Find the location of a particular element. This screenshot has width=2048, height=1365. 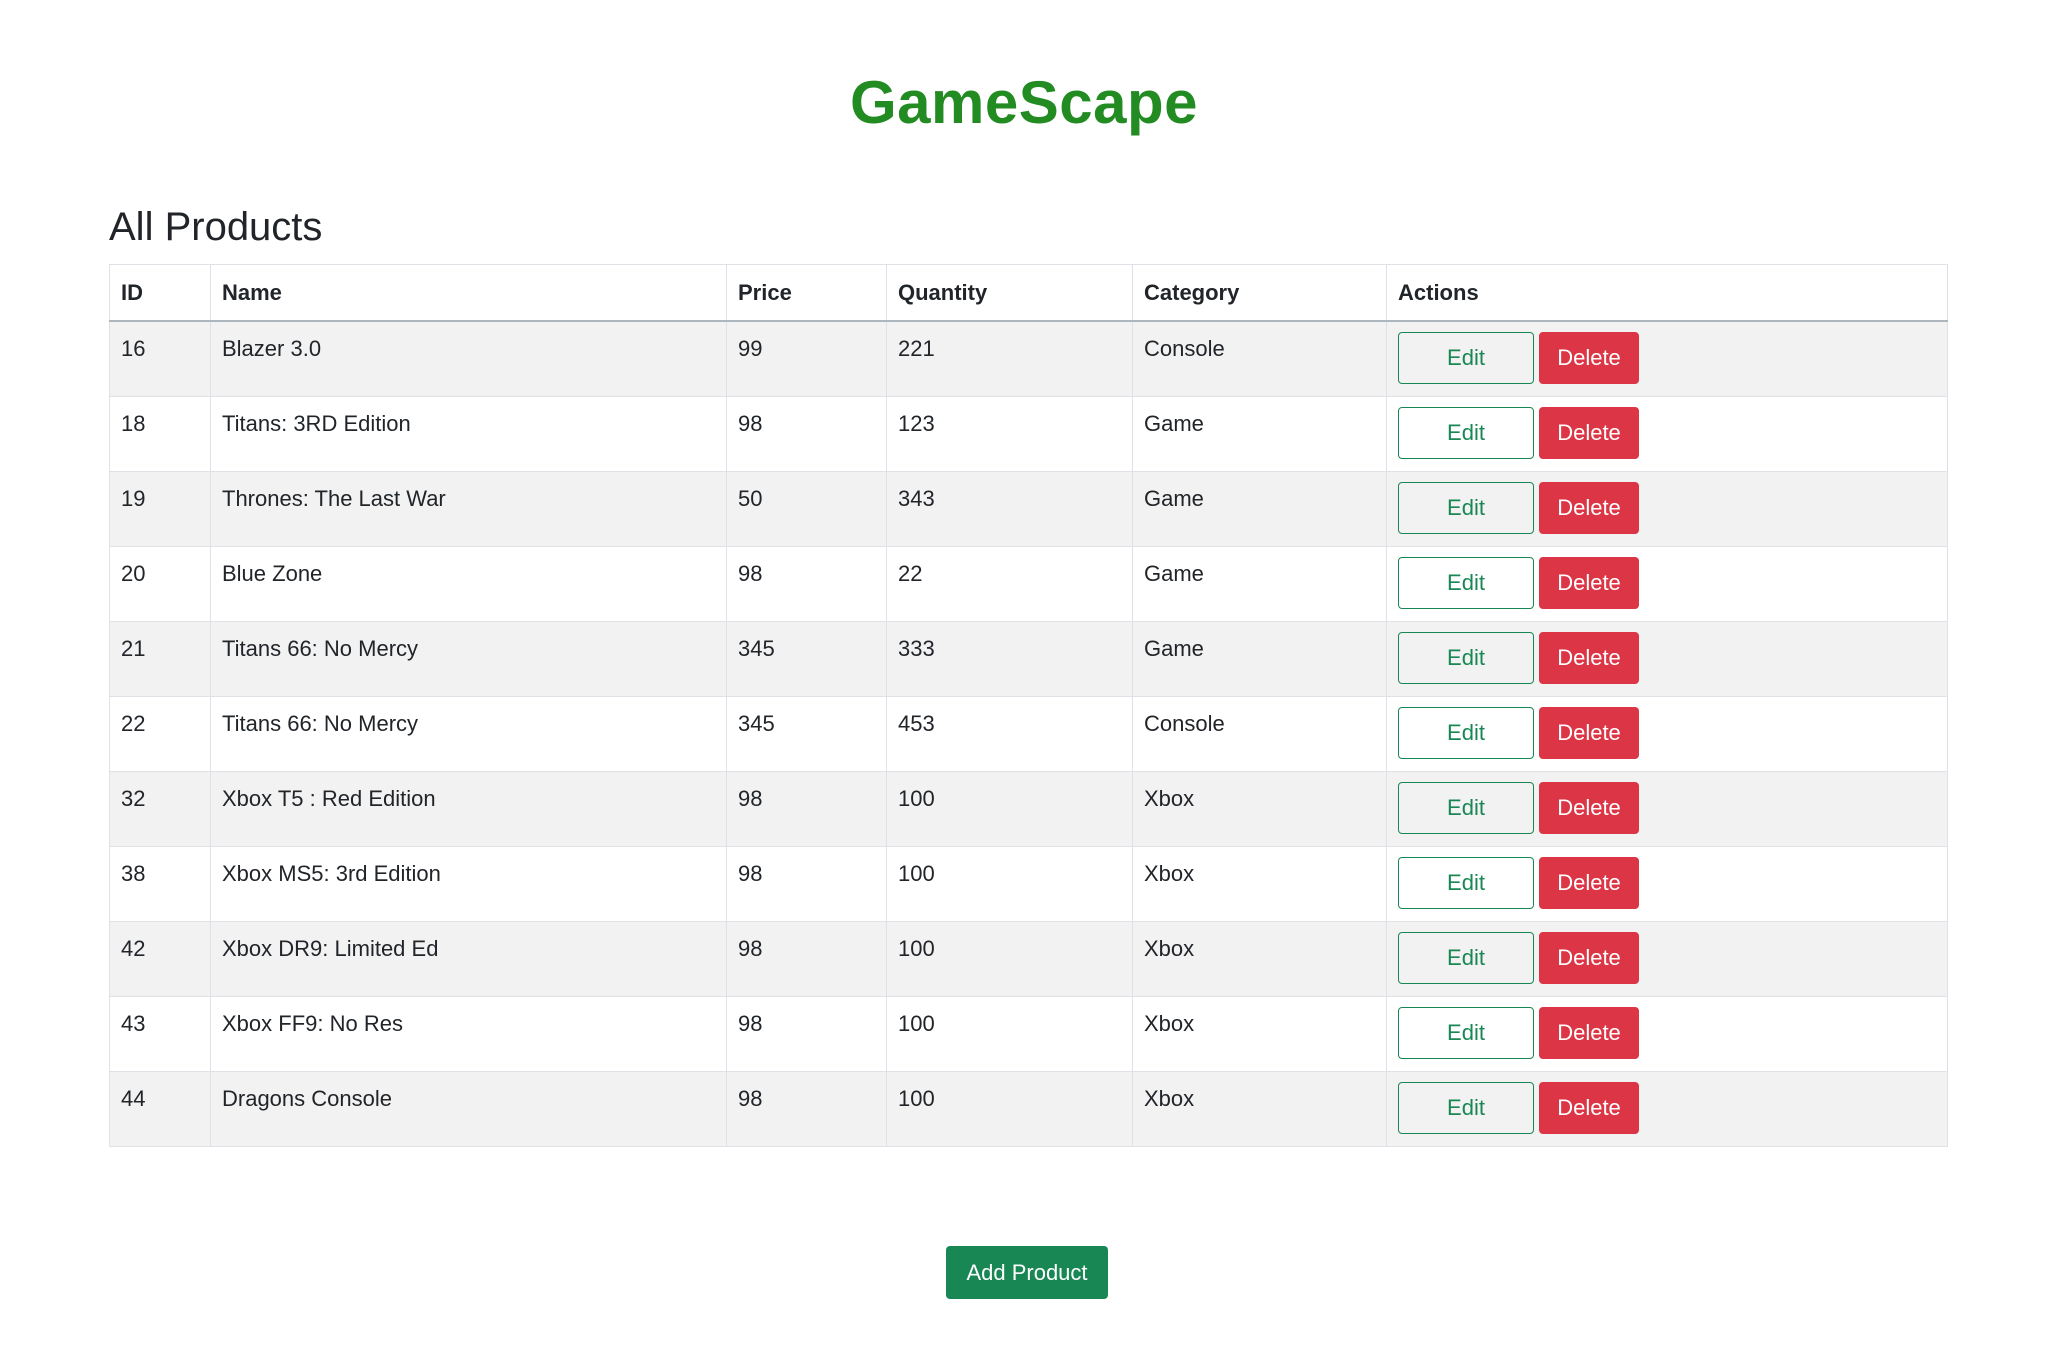

table-header: ID Name Price Quantity Category Actions is located at coordinates (1028, 293).